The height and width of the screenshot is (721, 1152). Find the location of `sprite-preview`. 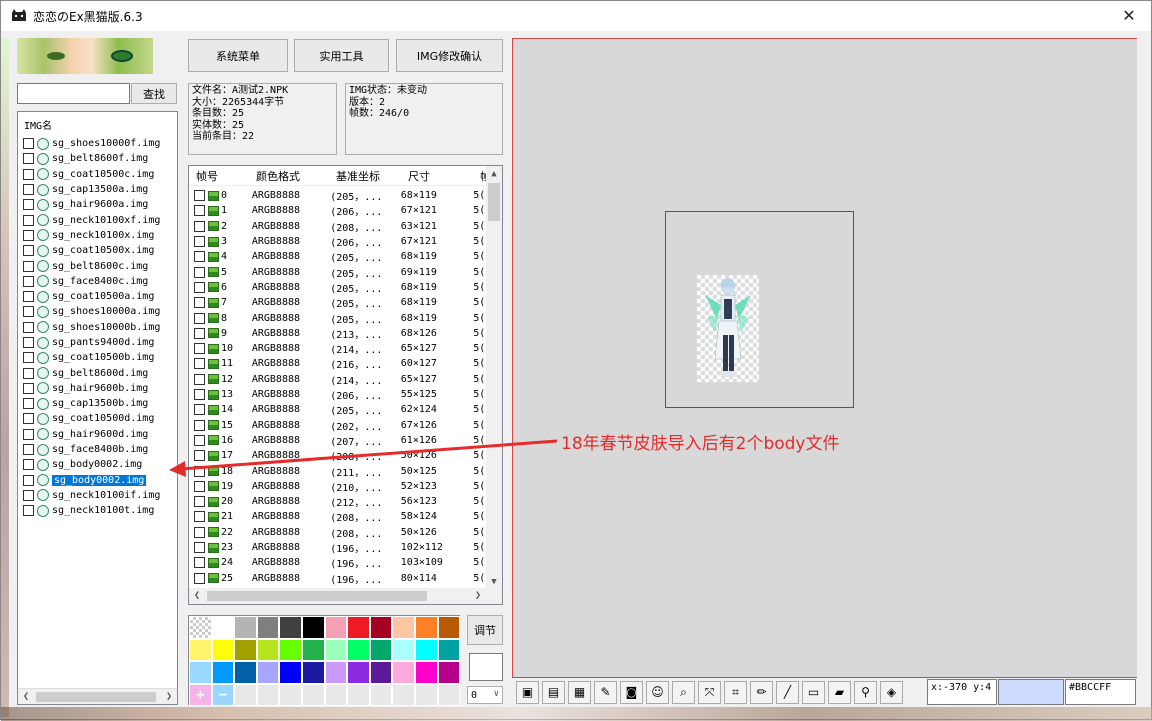

sprite-preview is located at coordinates (728, 328).